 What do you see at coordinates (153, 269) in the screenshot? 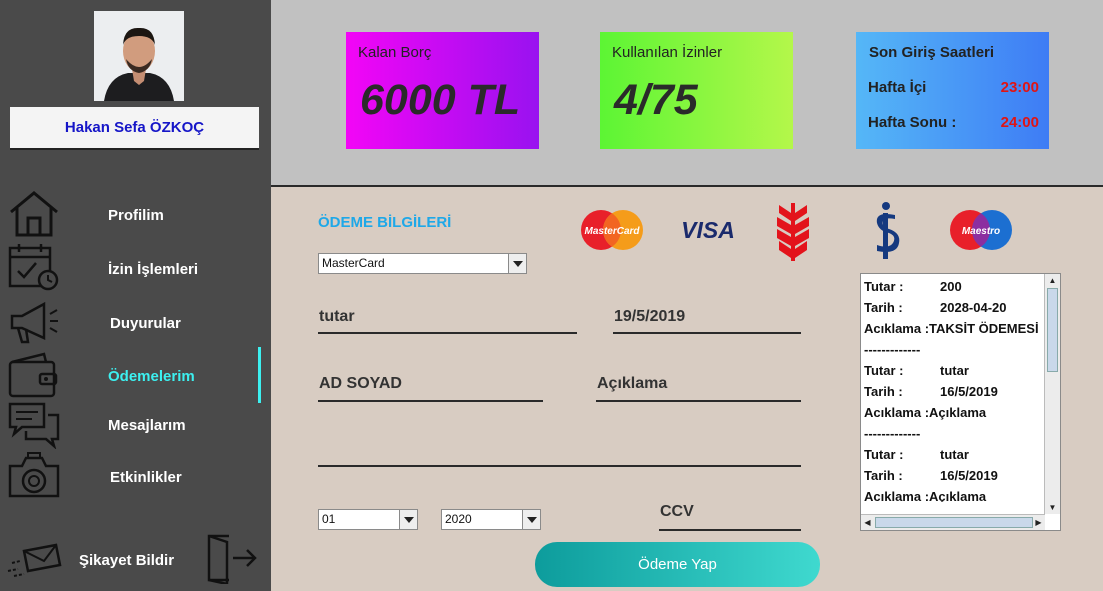
I see `nav-izin-islemleri: İzin İşlemleri` at bounding box center [153, 269].